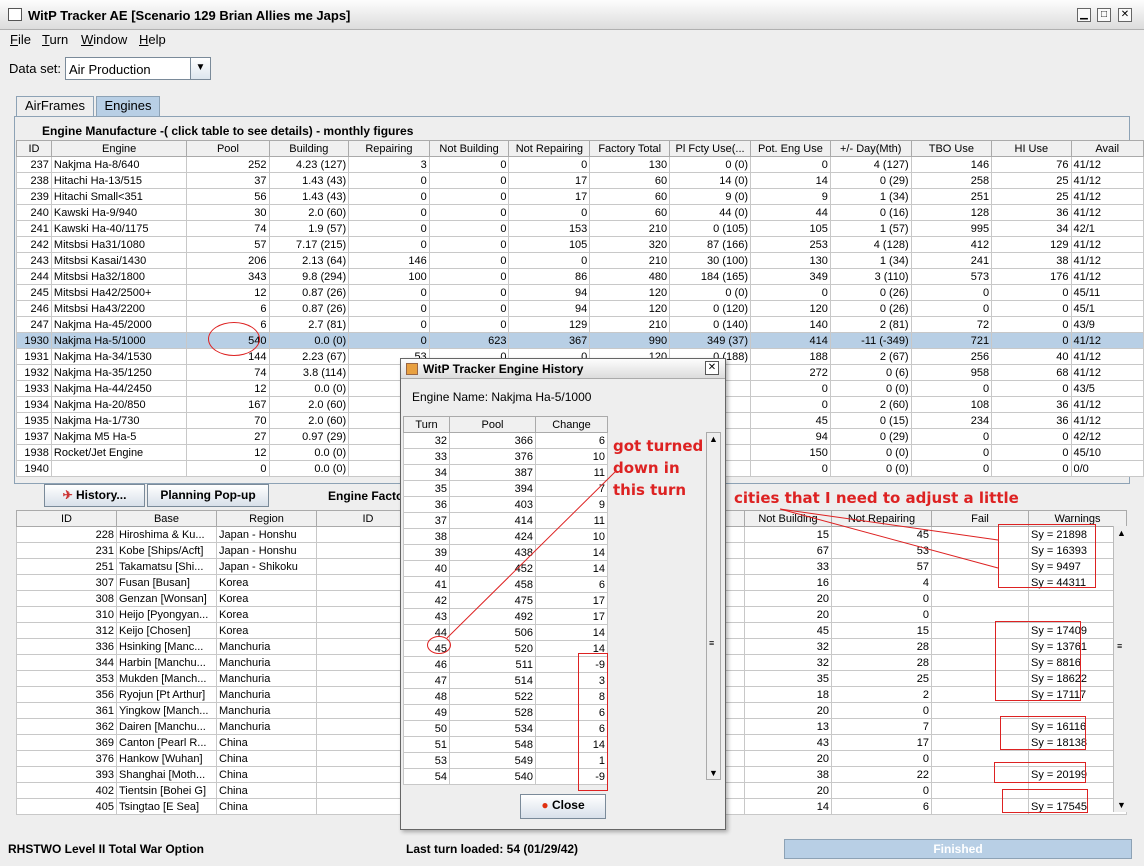 Image resolution: width=1144 pixels, height=866 pixels. What do you see at coordinates (722, 555) in the screenshot?
I see `annotation-lines` at bounding box center [722, 555].